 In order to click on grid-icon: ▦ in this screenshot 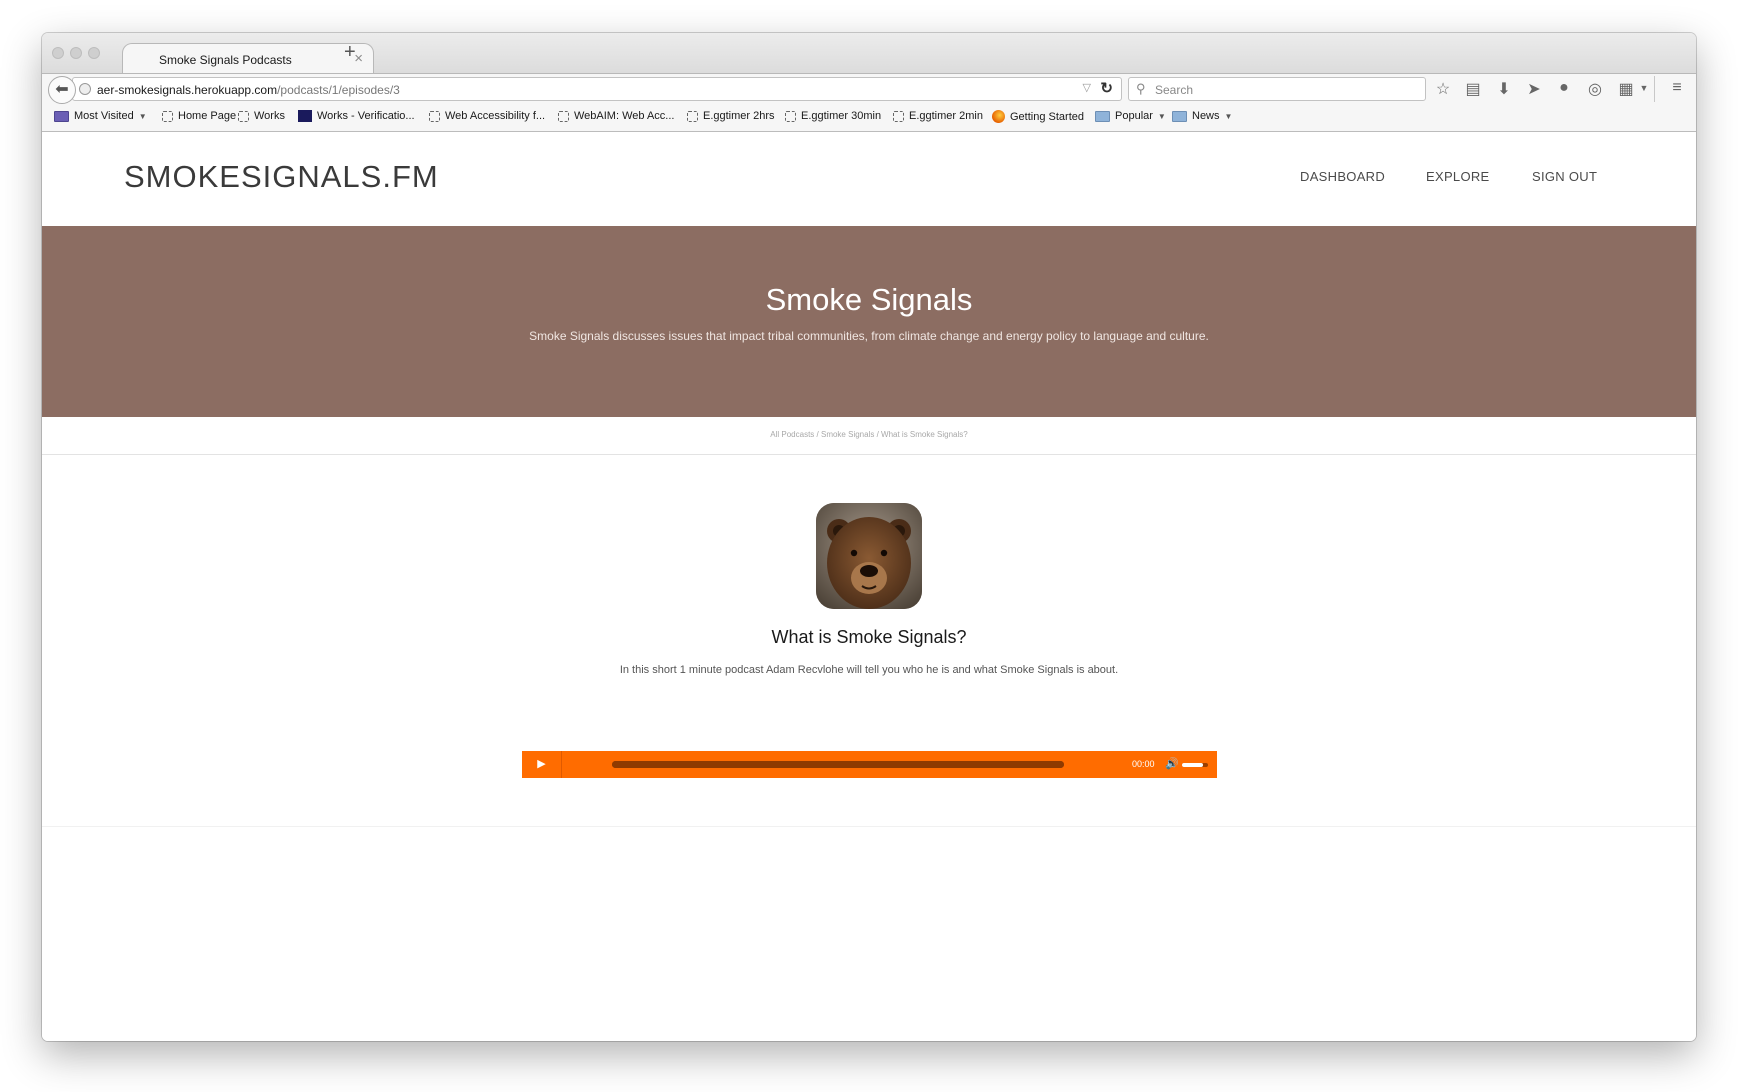, I will do `click(1626, 89)`.